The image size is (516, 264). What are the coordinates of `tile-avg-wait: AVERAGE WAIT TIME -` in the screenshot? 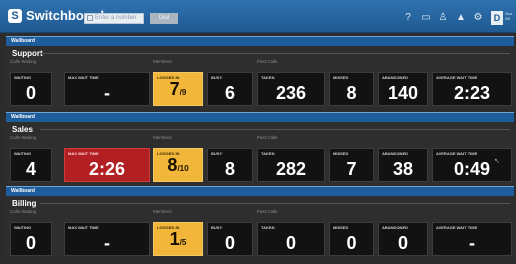 It's located at (472, 239).